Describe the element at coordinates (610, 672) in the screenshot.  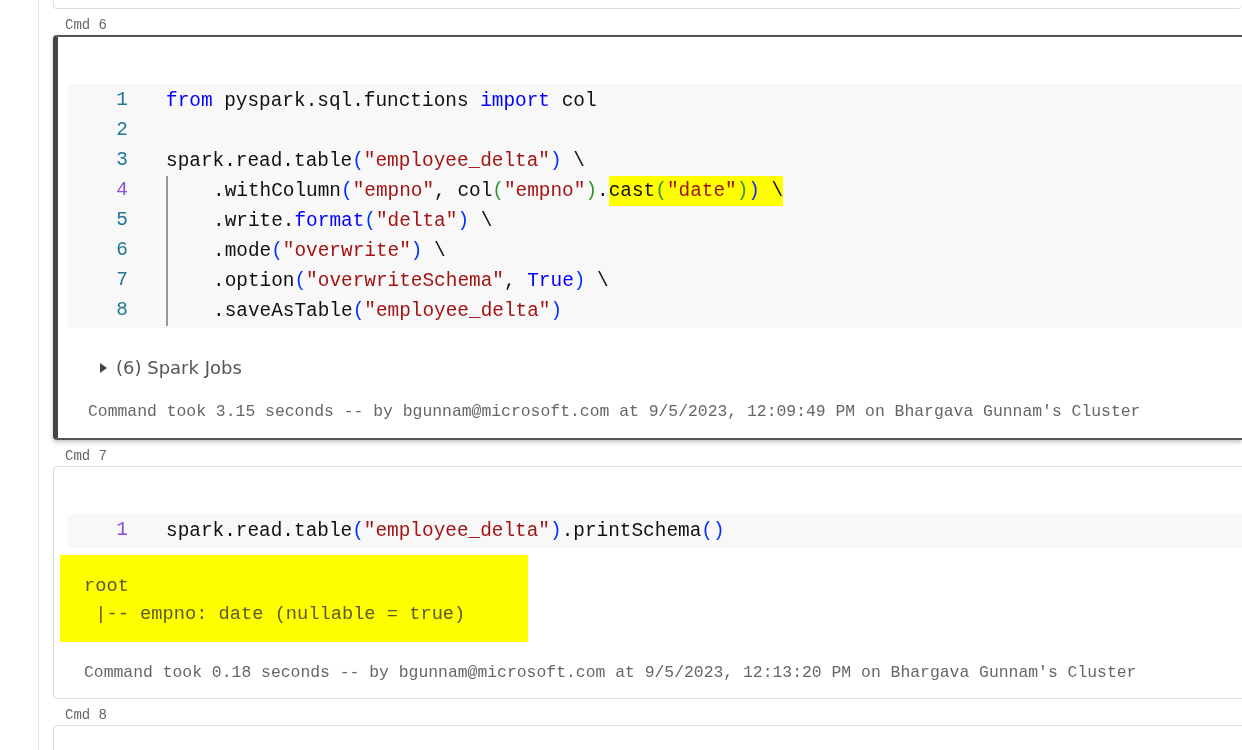
I see `command-status: Command took 0.18 seconds -- by bgunnam@microsoft.com at 9/5/2023, 12:13:20 PM on Bhargava Gunnam's Cluster` at that location.